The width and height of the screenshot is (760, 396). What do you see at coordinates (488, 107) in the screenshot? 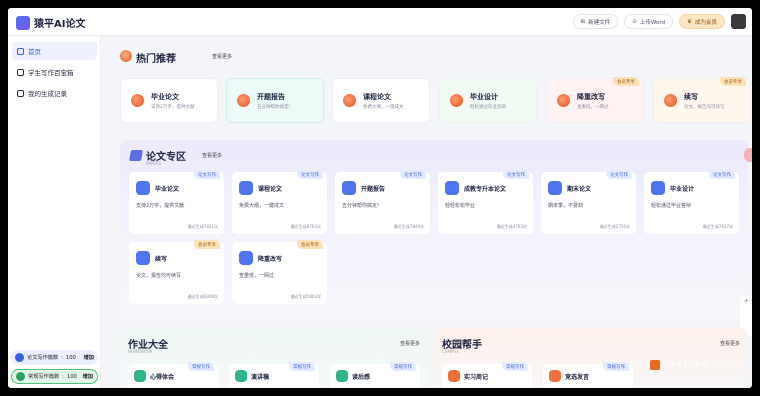
I see `hot-card-desc: 轻松通过毕业答辩` at bounding box center [488, 107].